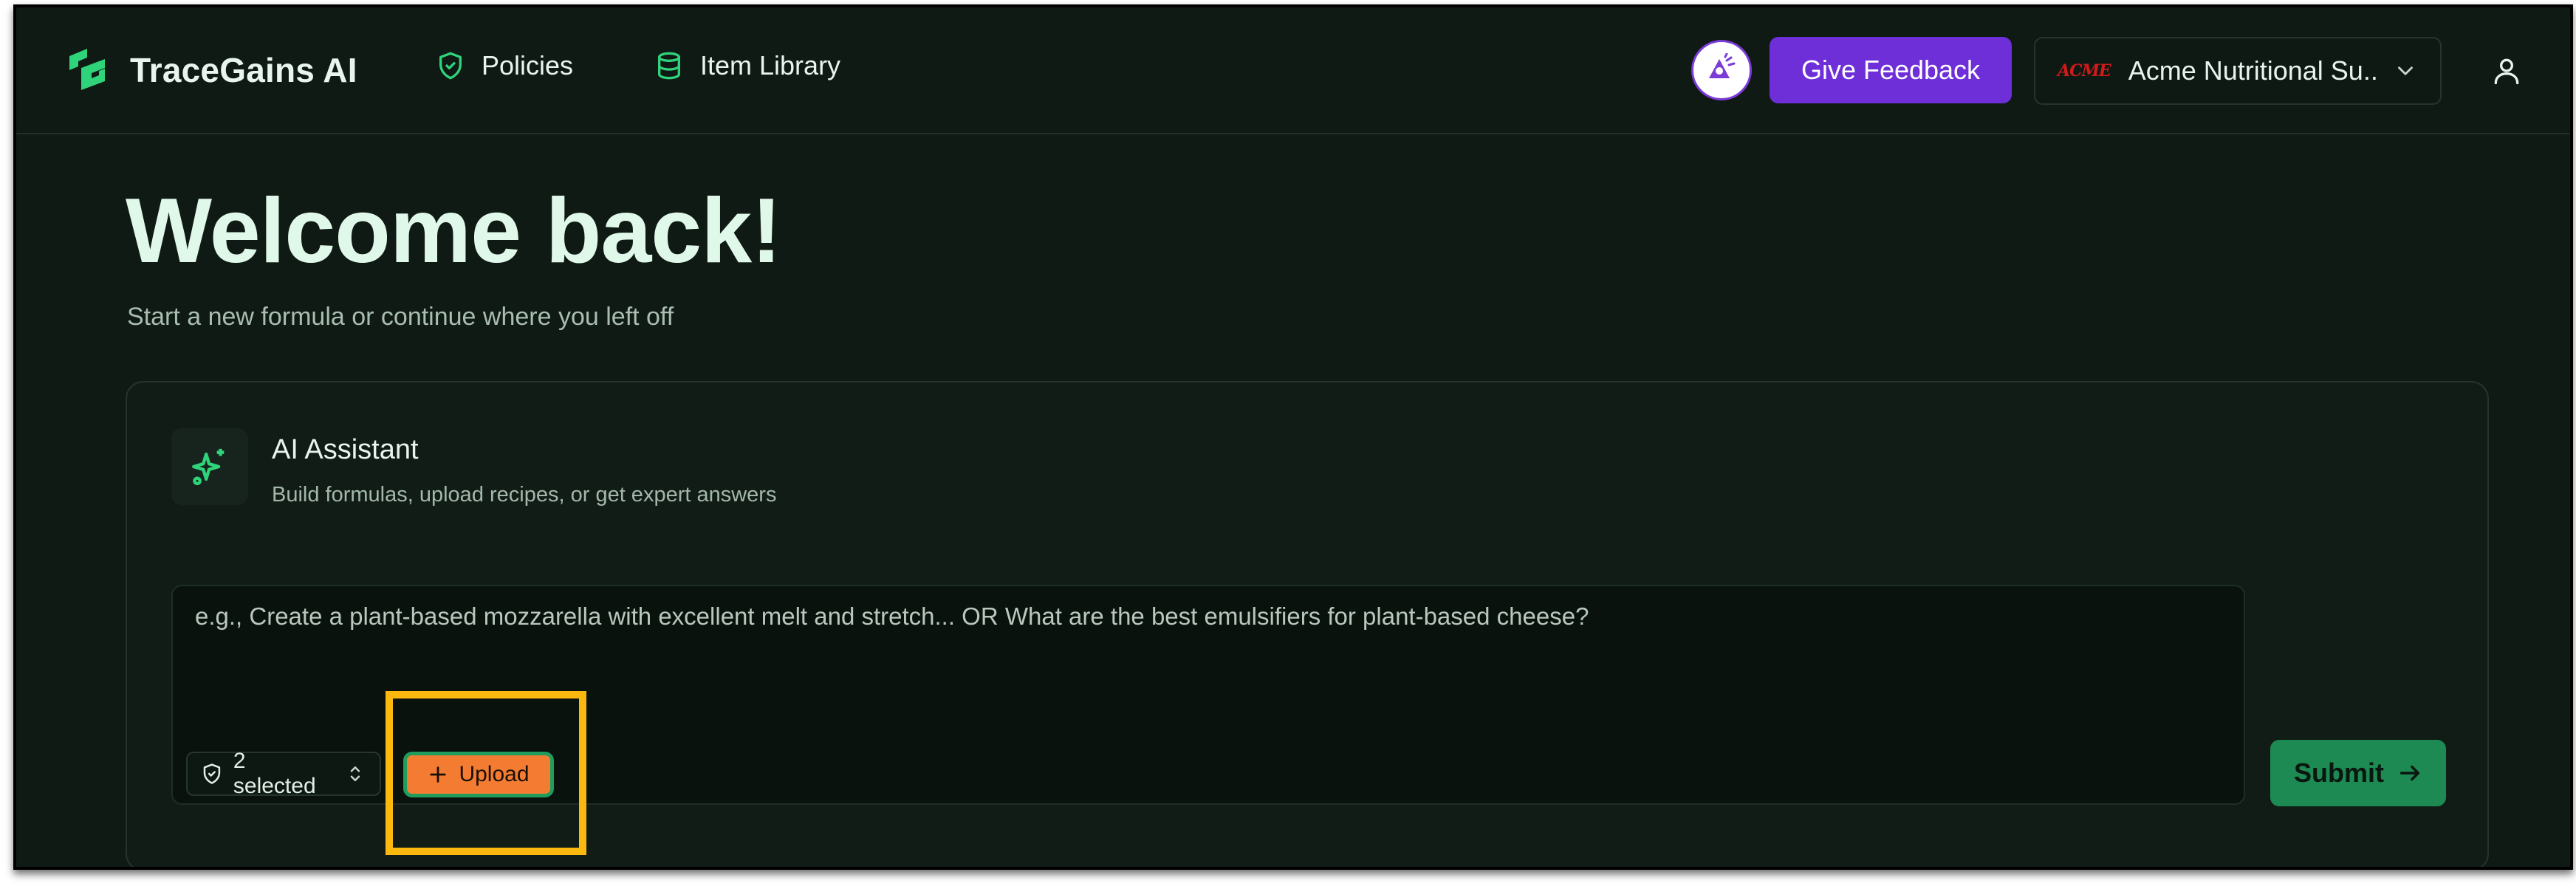 The image size is (2576, 889). Describe the element at coordinates (2339, 773) in the screenshot. I see `submit-button-label: Submit` at that location.